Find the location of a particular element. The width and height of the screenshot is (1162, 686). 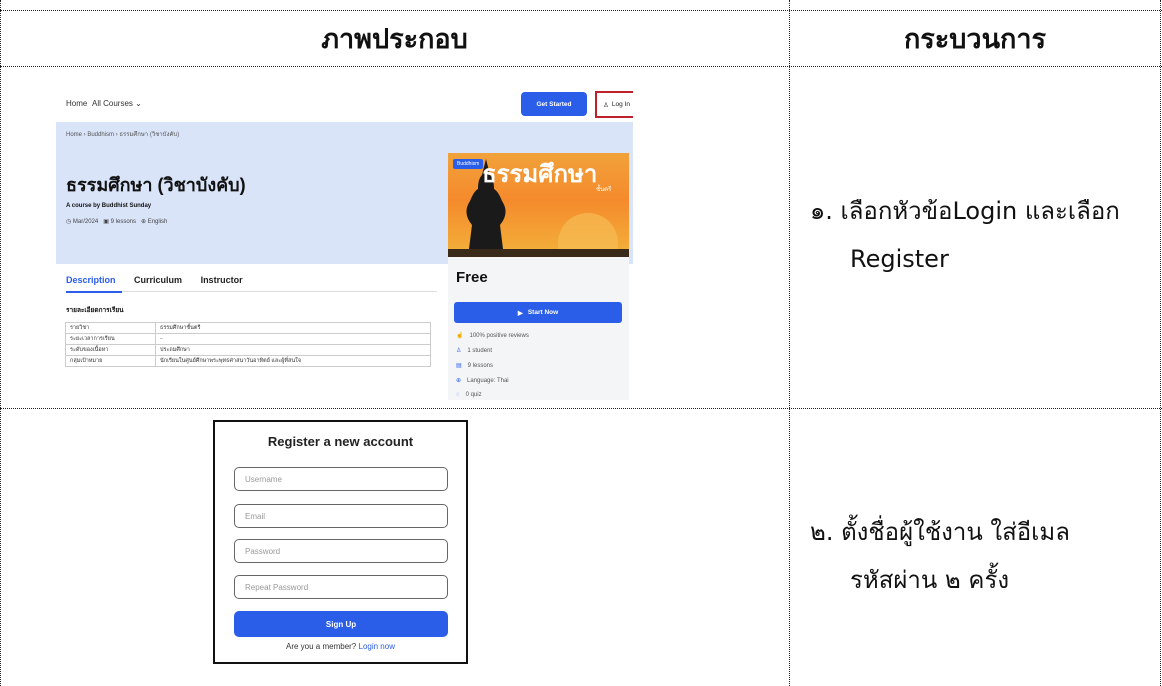

course-meta: ◷ Mar/2024 ▣ 9 lessons ⊕ English is located at coordinates (116, 221).